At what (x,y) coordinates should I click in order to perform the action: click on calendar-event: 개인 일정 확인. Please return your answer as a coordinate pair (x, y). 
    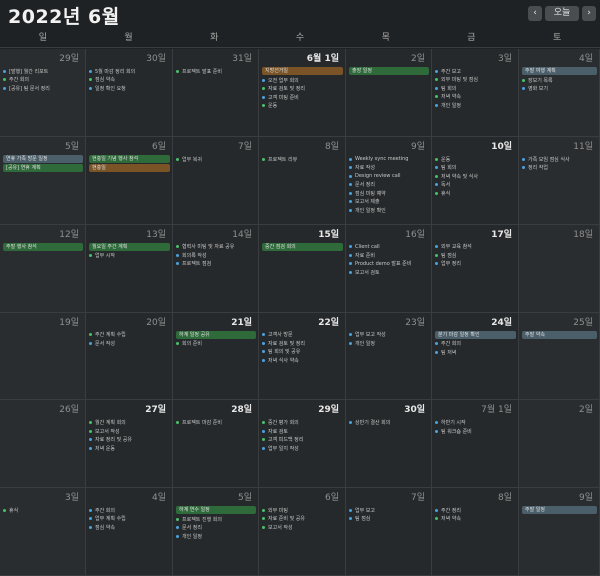
    Looking at the image, I should click on (389, 210).